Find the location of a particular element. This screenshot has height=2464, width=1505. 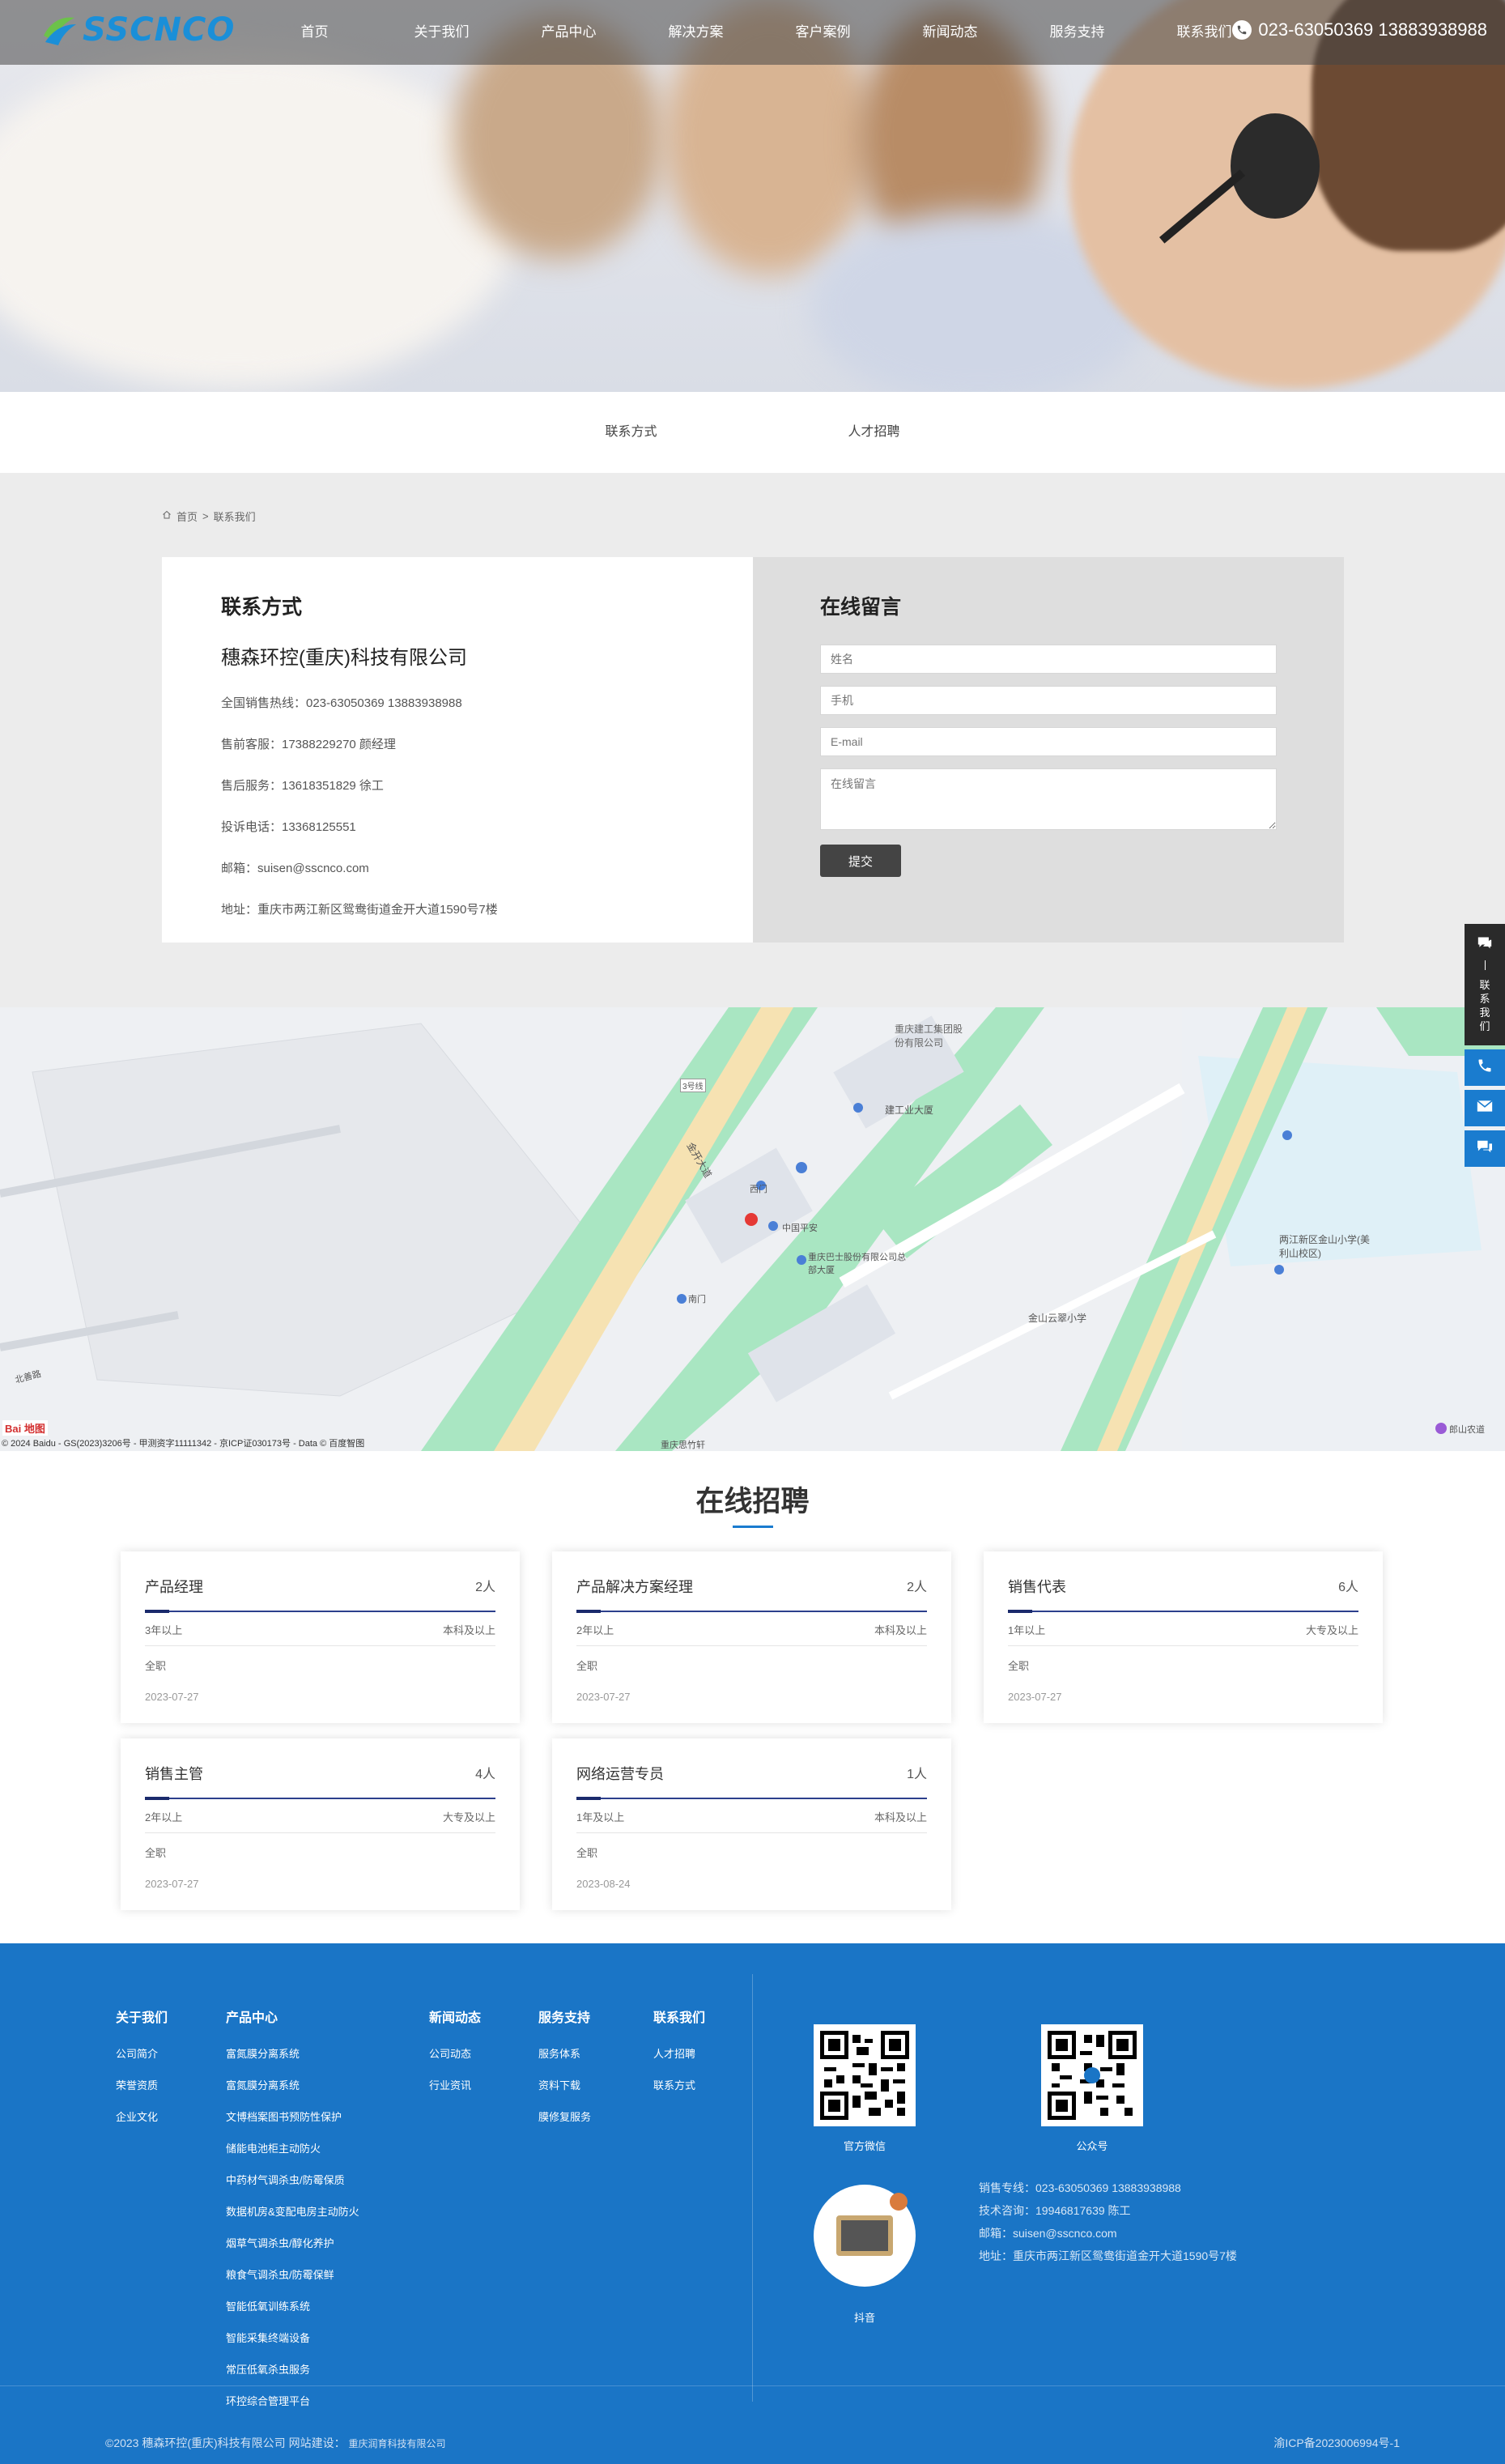

nav-products: 产品中心 is located at coordinates (568, 32).